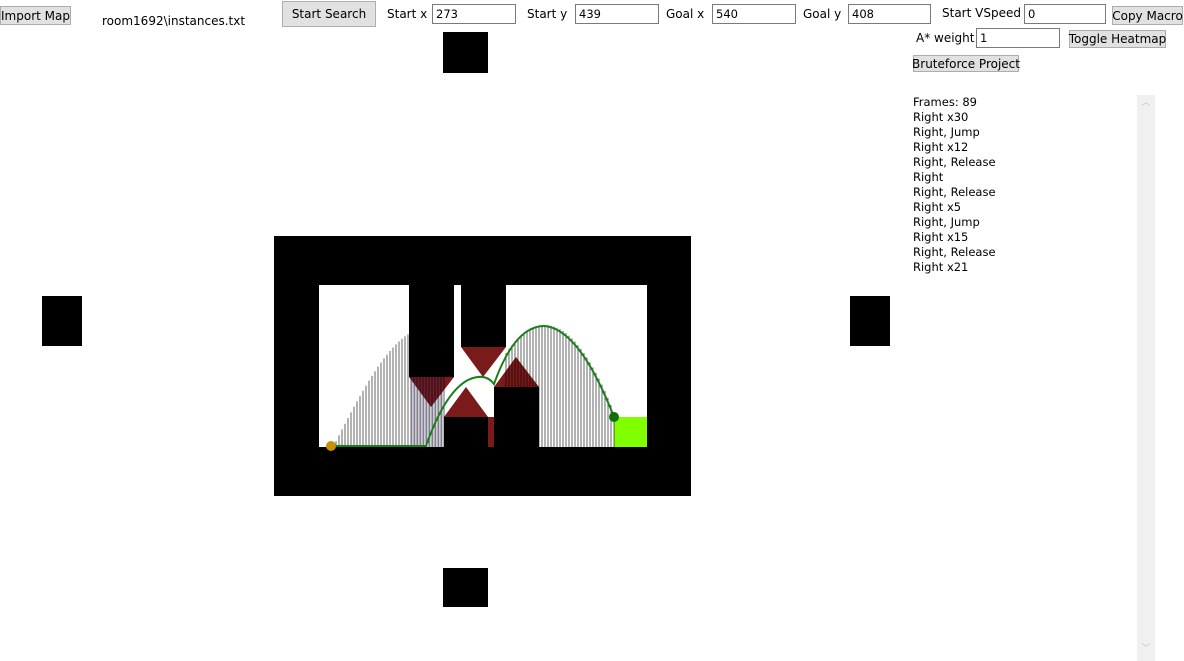  Describe the element at coordinates (941, 267) in the screenshot. I see `macro-line: Right x21` at that location.